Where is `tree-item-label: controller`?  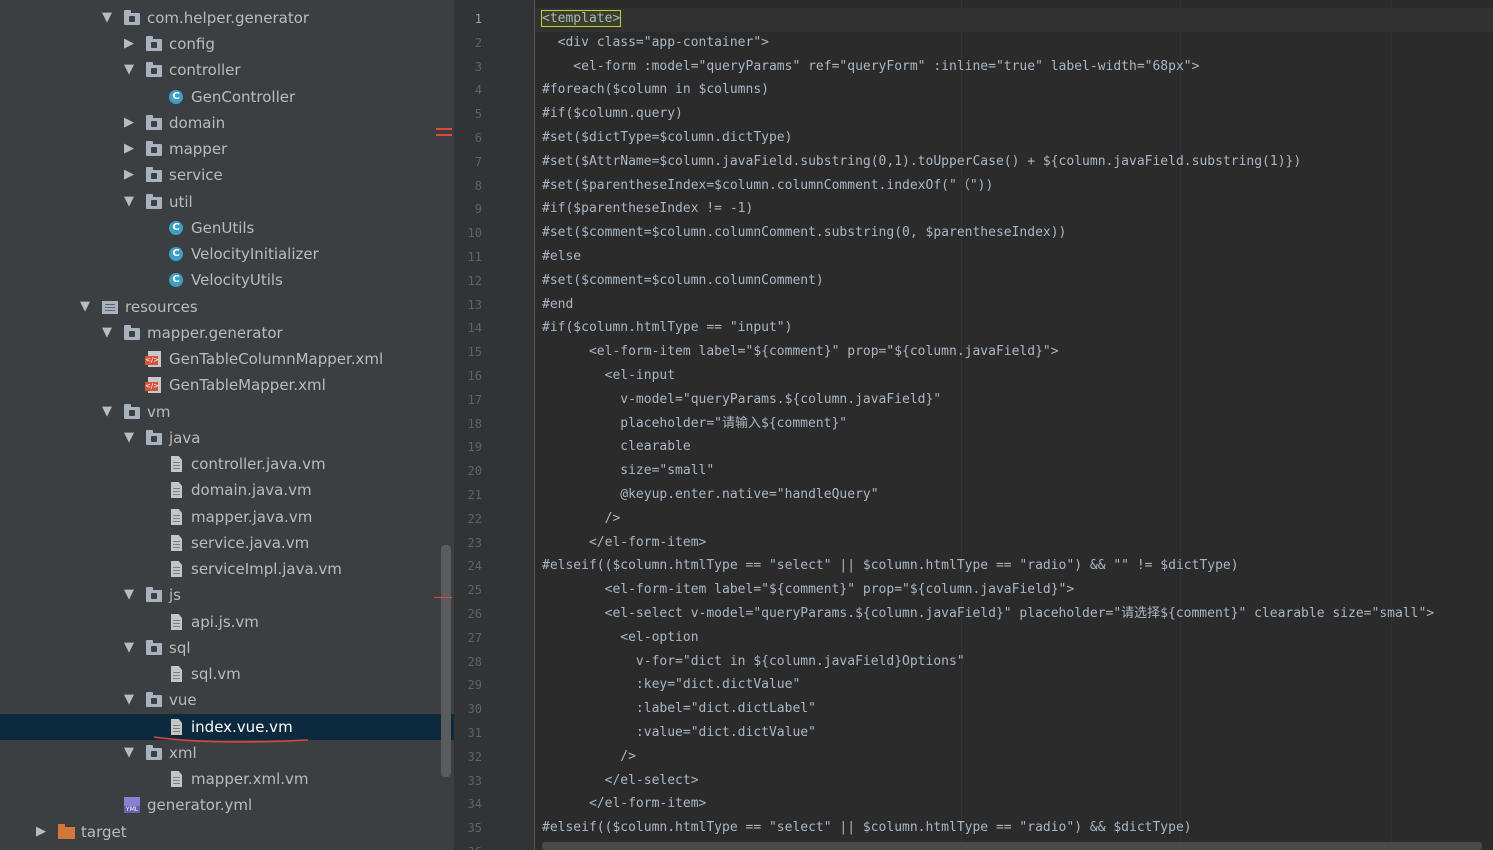 tree-item-label: controller is located at coordinates (205, 70).